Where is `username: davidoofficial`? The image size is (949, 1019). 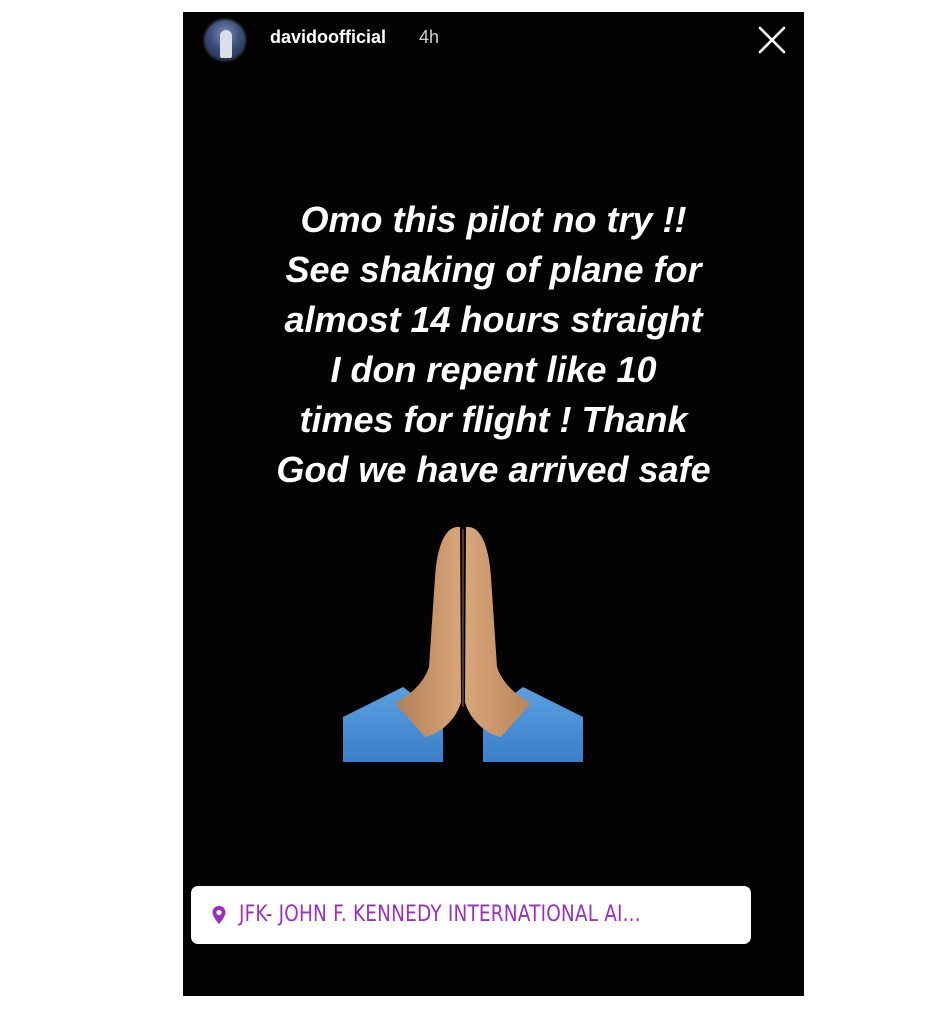 username: davidoofficial is located at coordinates (328, 37).